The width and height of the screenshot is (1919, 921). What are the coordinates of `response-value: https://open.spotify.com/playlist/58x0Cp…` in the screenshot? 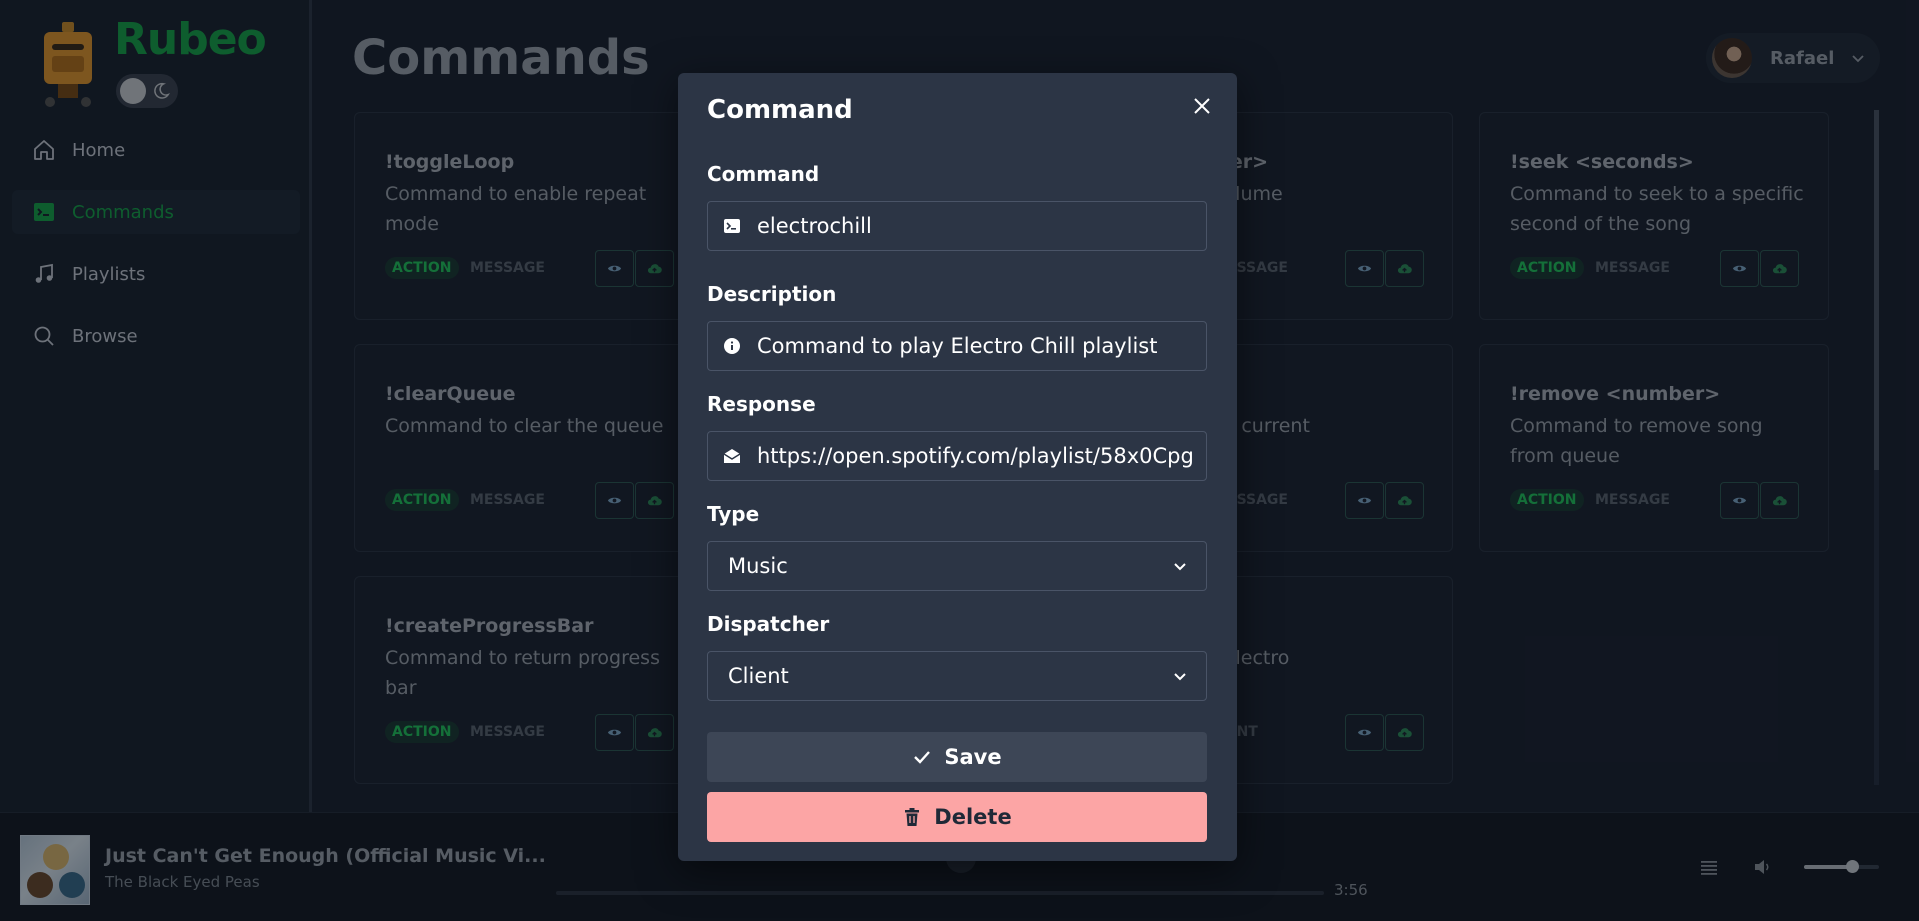 It's located at (975, 456).